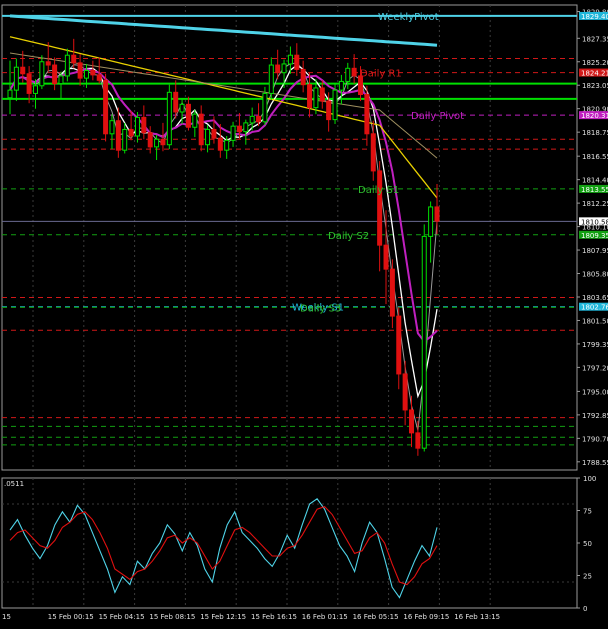 This screenshot has height=629, width=608. Describe the element at coordinates (585, 609) in the screenshot. I see `osc-tick-label: 0` at that location.